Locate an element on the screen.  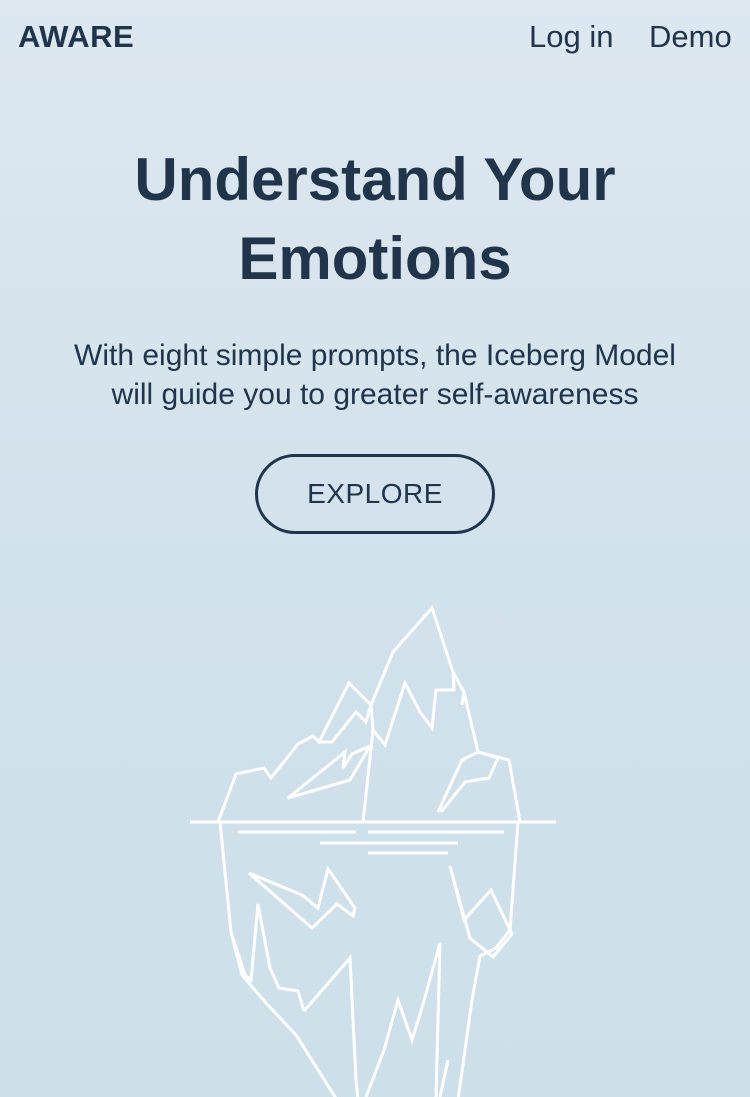
hero-subtitle-line-2: will guide you to greater self-awareness is located at coordinates (375, 394).